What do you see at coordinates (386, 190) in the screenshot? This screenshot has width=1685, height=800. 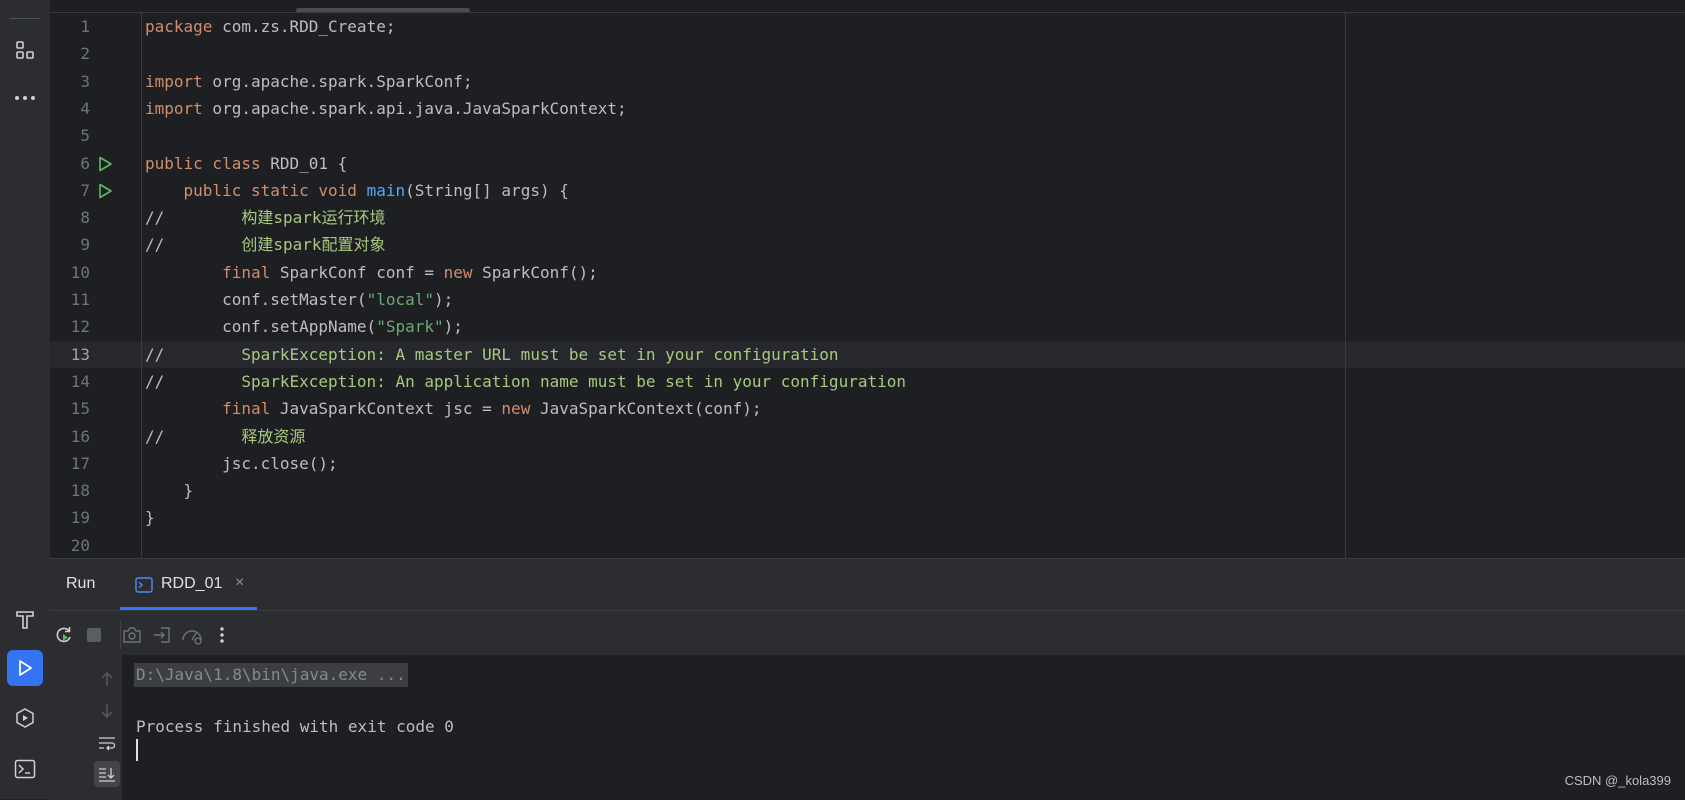 I see `code-token: main` at bounding box center [386, 190].